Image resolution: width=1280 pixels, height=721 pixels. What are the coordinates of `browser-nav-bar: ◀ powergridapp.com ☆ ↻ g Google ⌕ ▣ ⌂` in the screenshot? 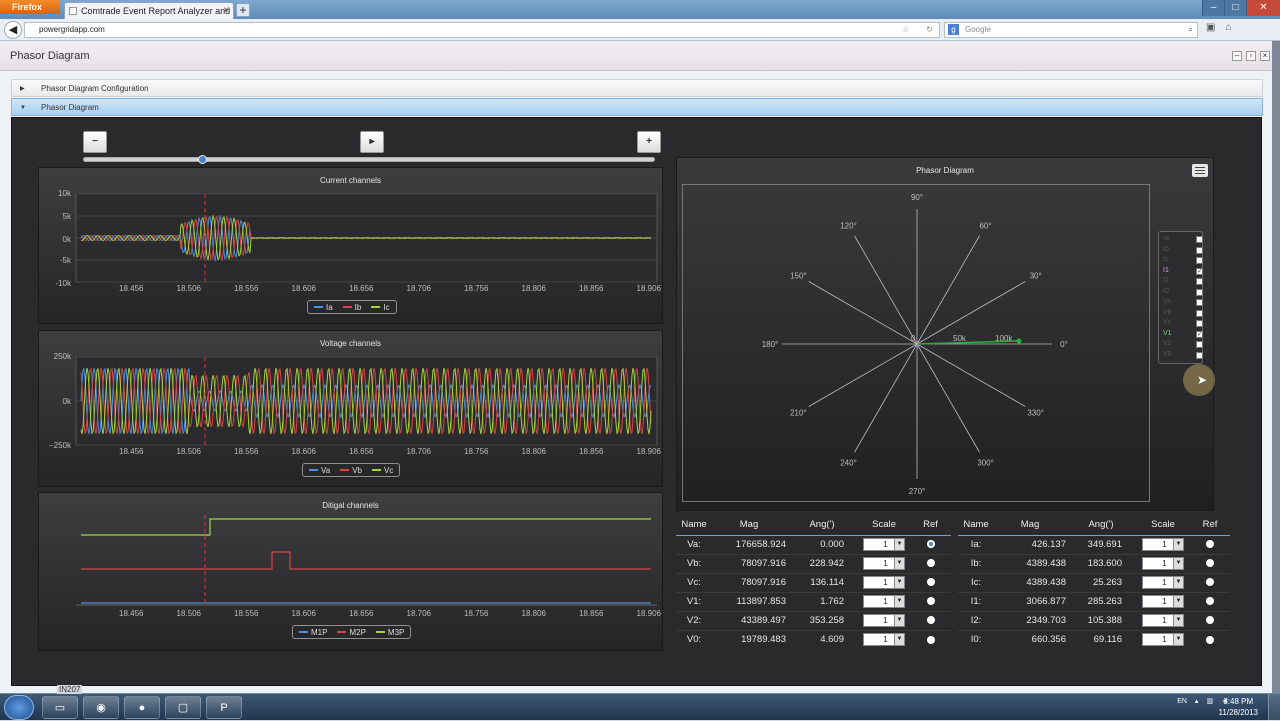 It's located at (640, 30).